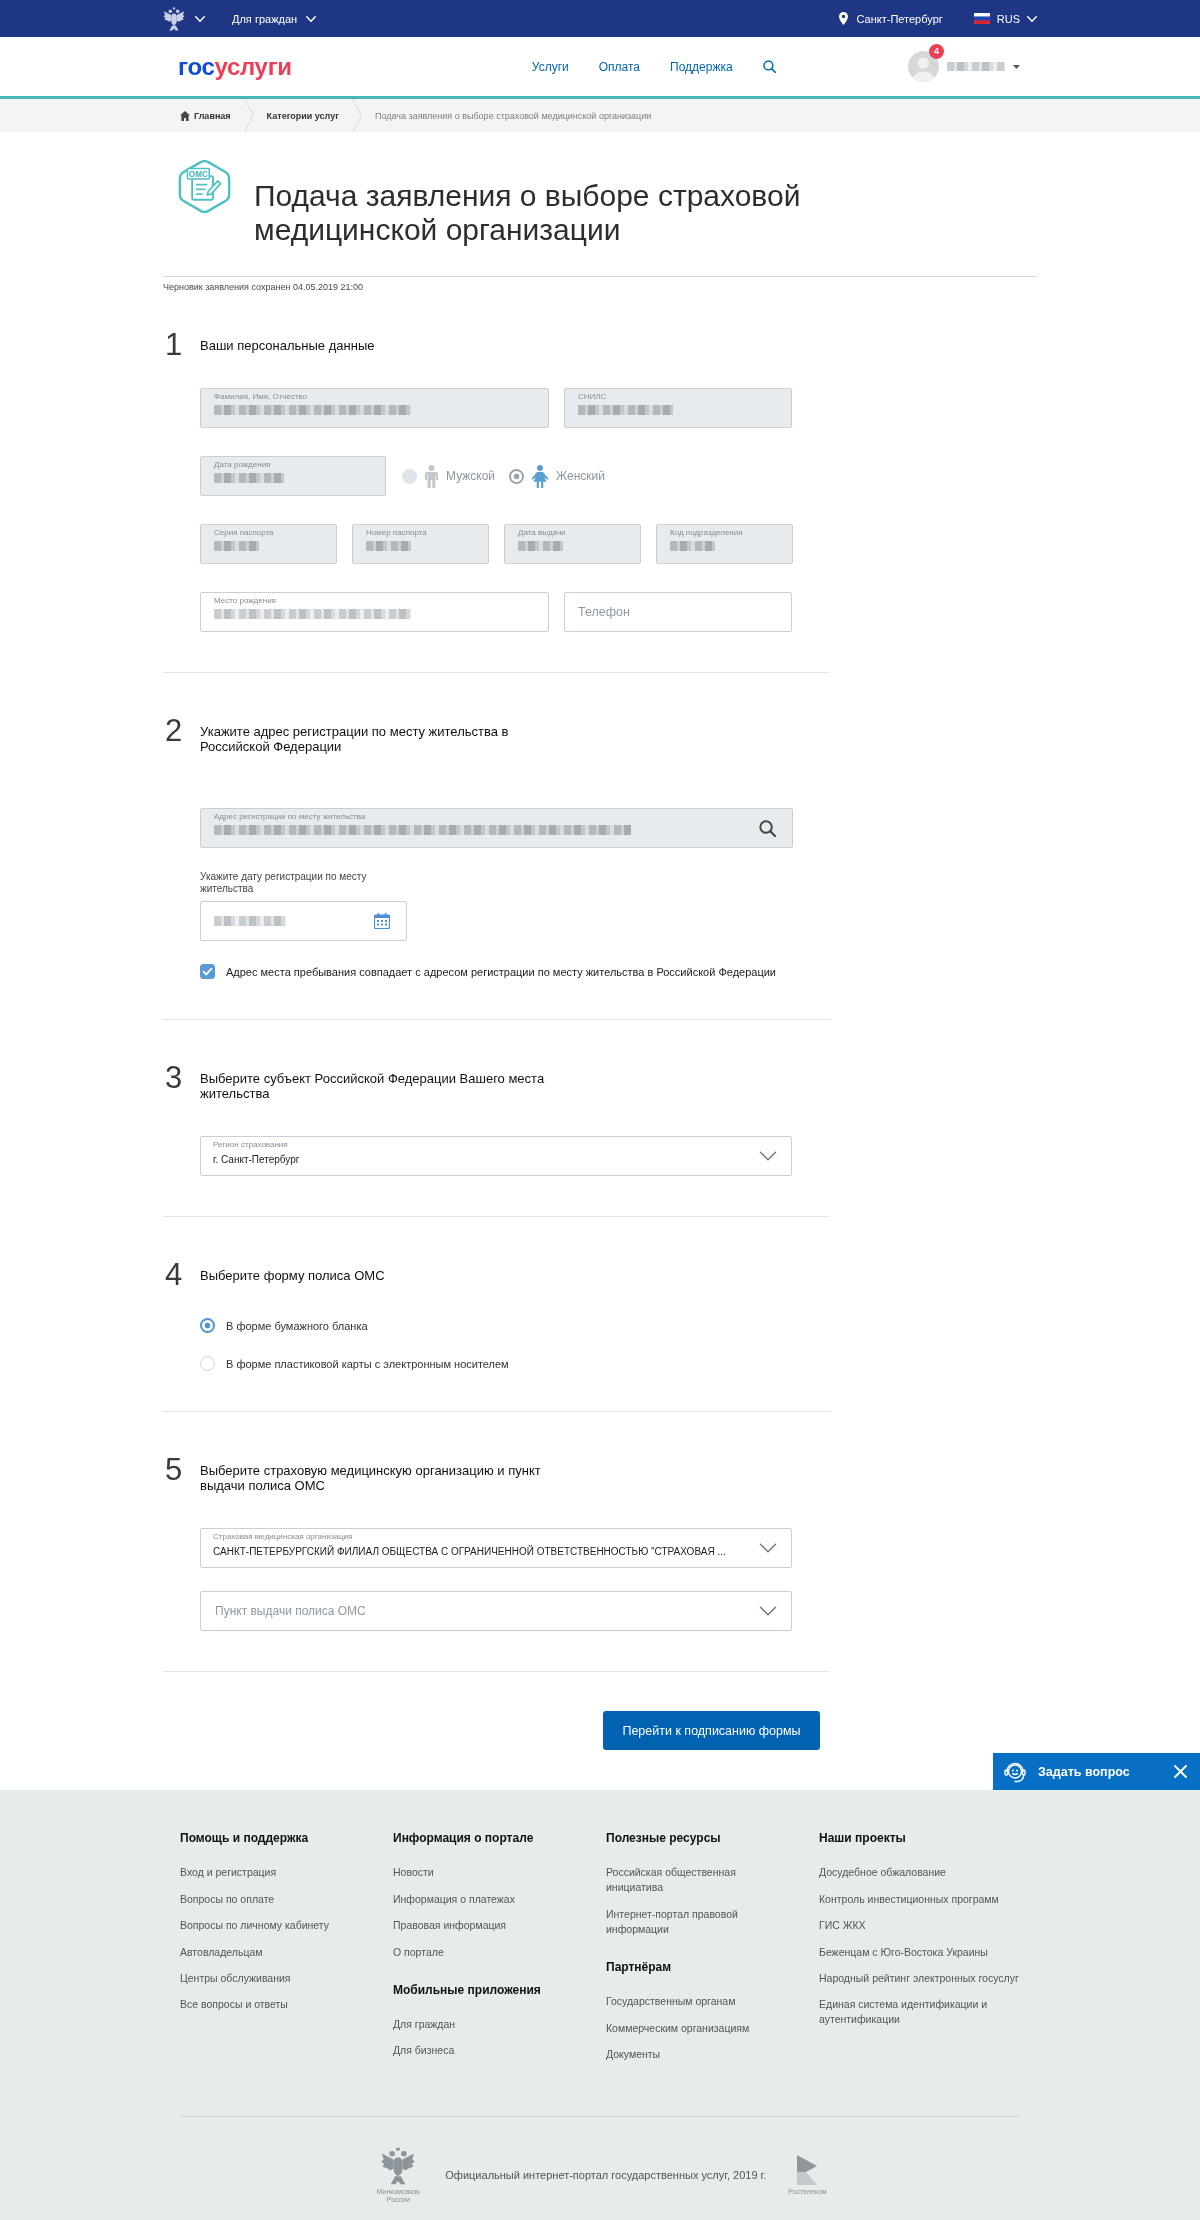 This screenshot has height=2220, width=1200. What do you see at coordinates (678, 612) in the screenshot?
I see `input-field: Телефон` at bounding box center [678, 612].